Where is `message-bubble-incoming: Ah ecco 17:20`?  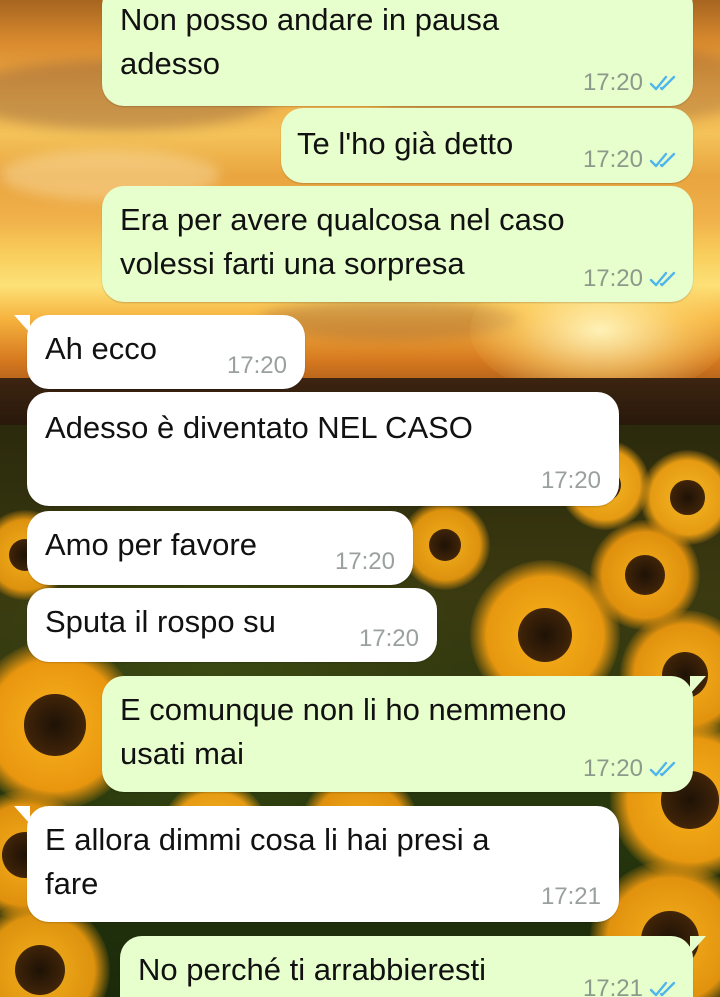 message-bubble-incoming: Ah ecco 17:20 is located at coordinates (159, 352).